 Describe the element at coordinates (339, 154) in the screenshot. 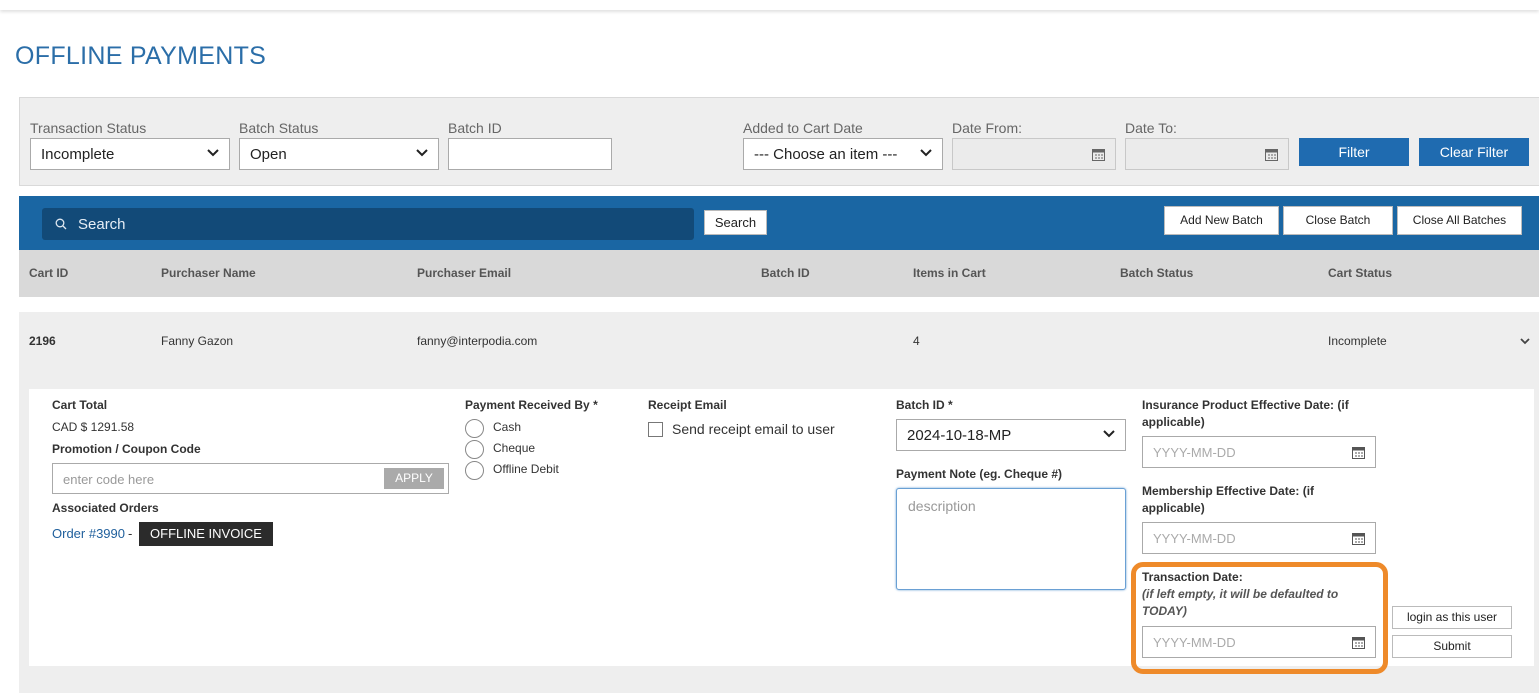

I see `batch-status-select: Open` at that location.